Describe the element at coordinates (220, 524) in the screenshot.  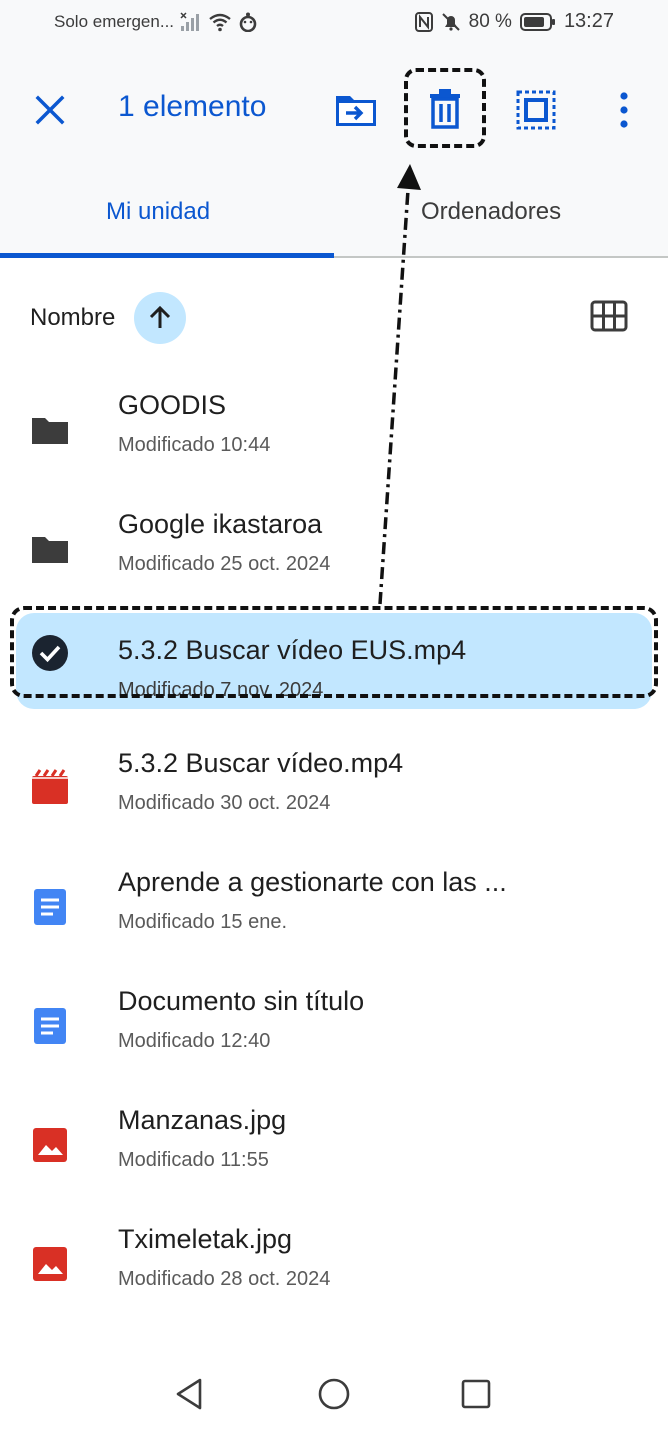
I see `file-name: Google ikastaroa` at that location.